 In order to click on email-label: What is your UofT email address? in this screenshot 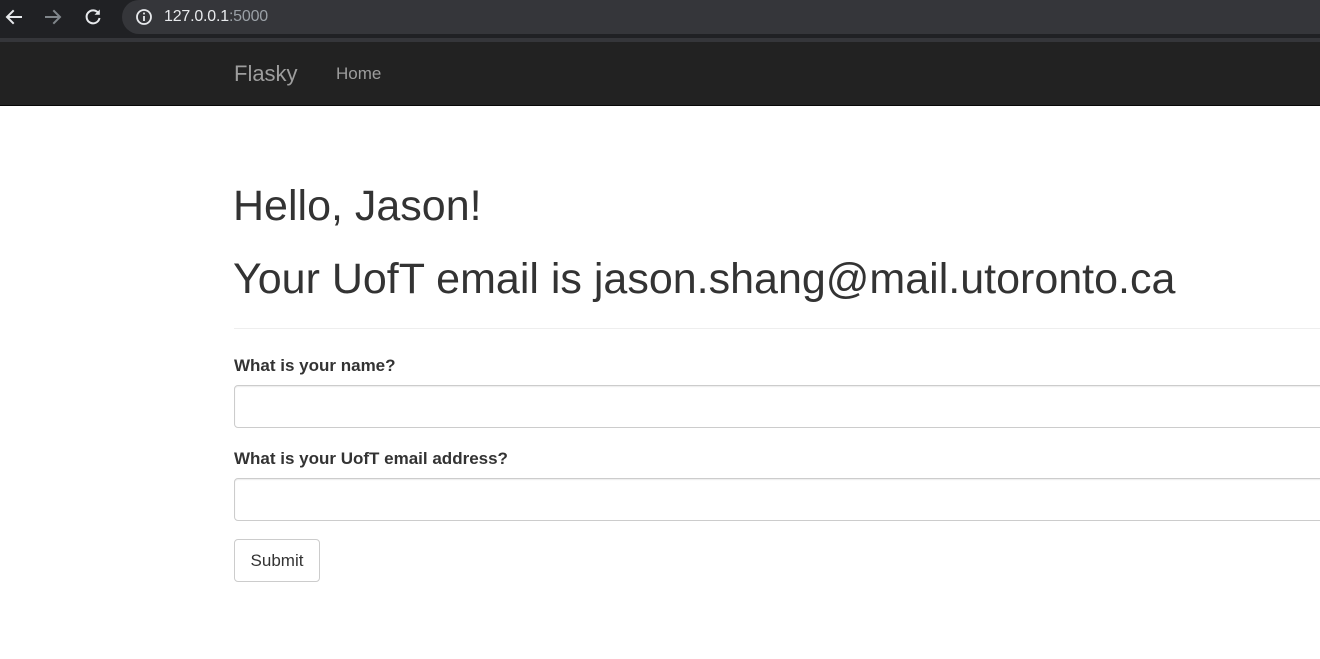, I will do `click(371, 458)`.